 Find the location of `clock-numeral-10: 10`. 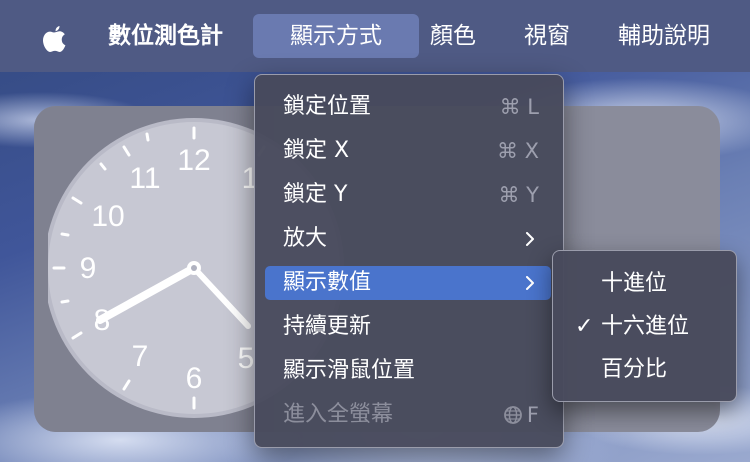

clock-numeral-10: 10 is located at coordinates (107, 216).